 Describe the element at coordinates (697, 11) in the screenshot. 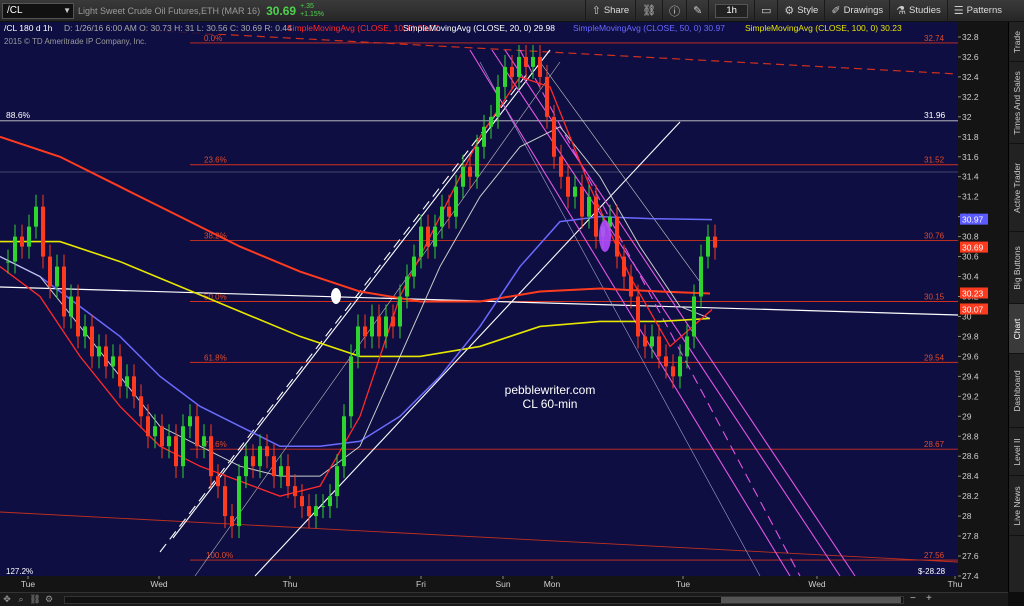

I see `pin-button: ✎` at that location.